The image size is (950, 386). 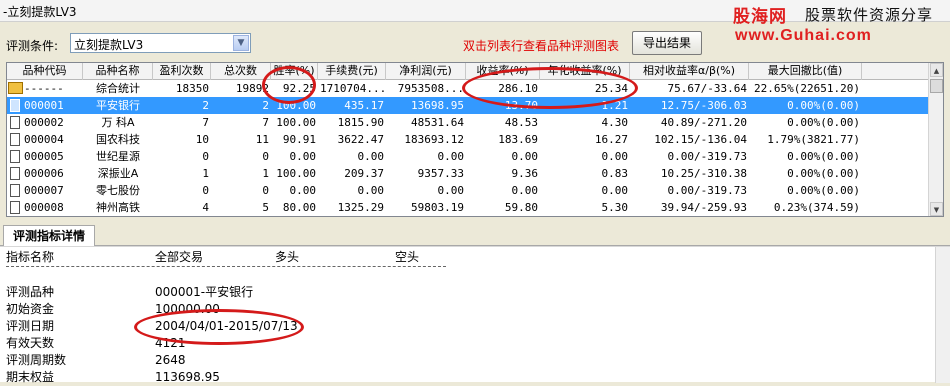 What do you see at coordinates (30, 257) in the screenshot?
I see `detail-header-name: 指标名称` at bounding box center [30, 257].